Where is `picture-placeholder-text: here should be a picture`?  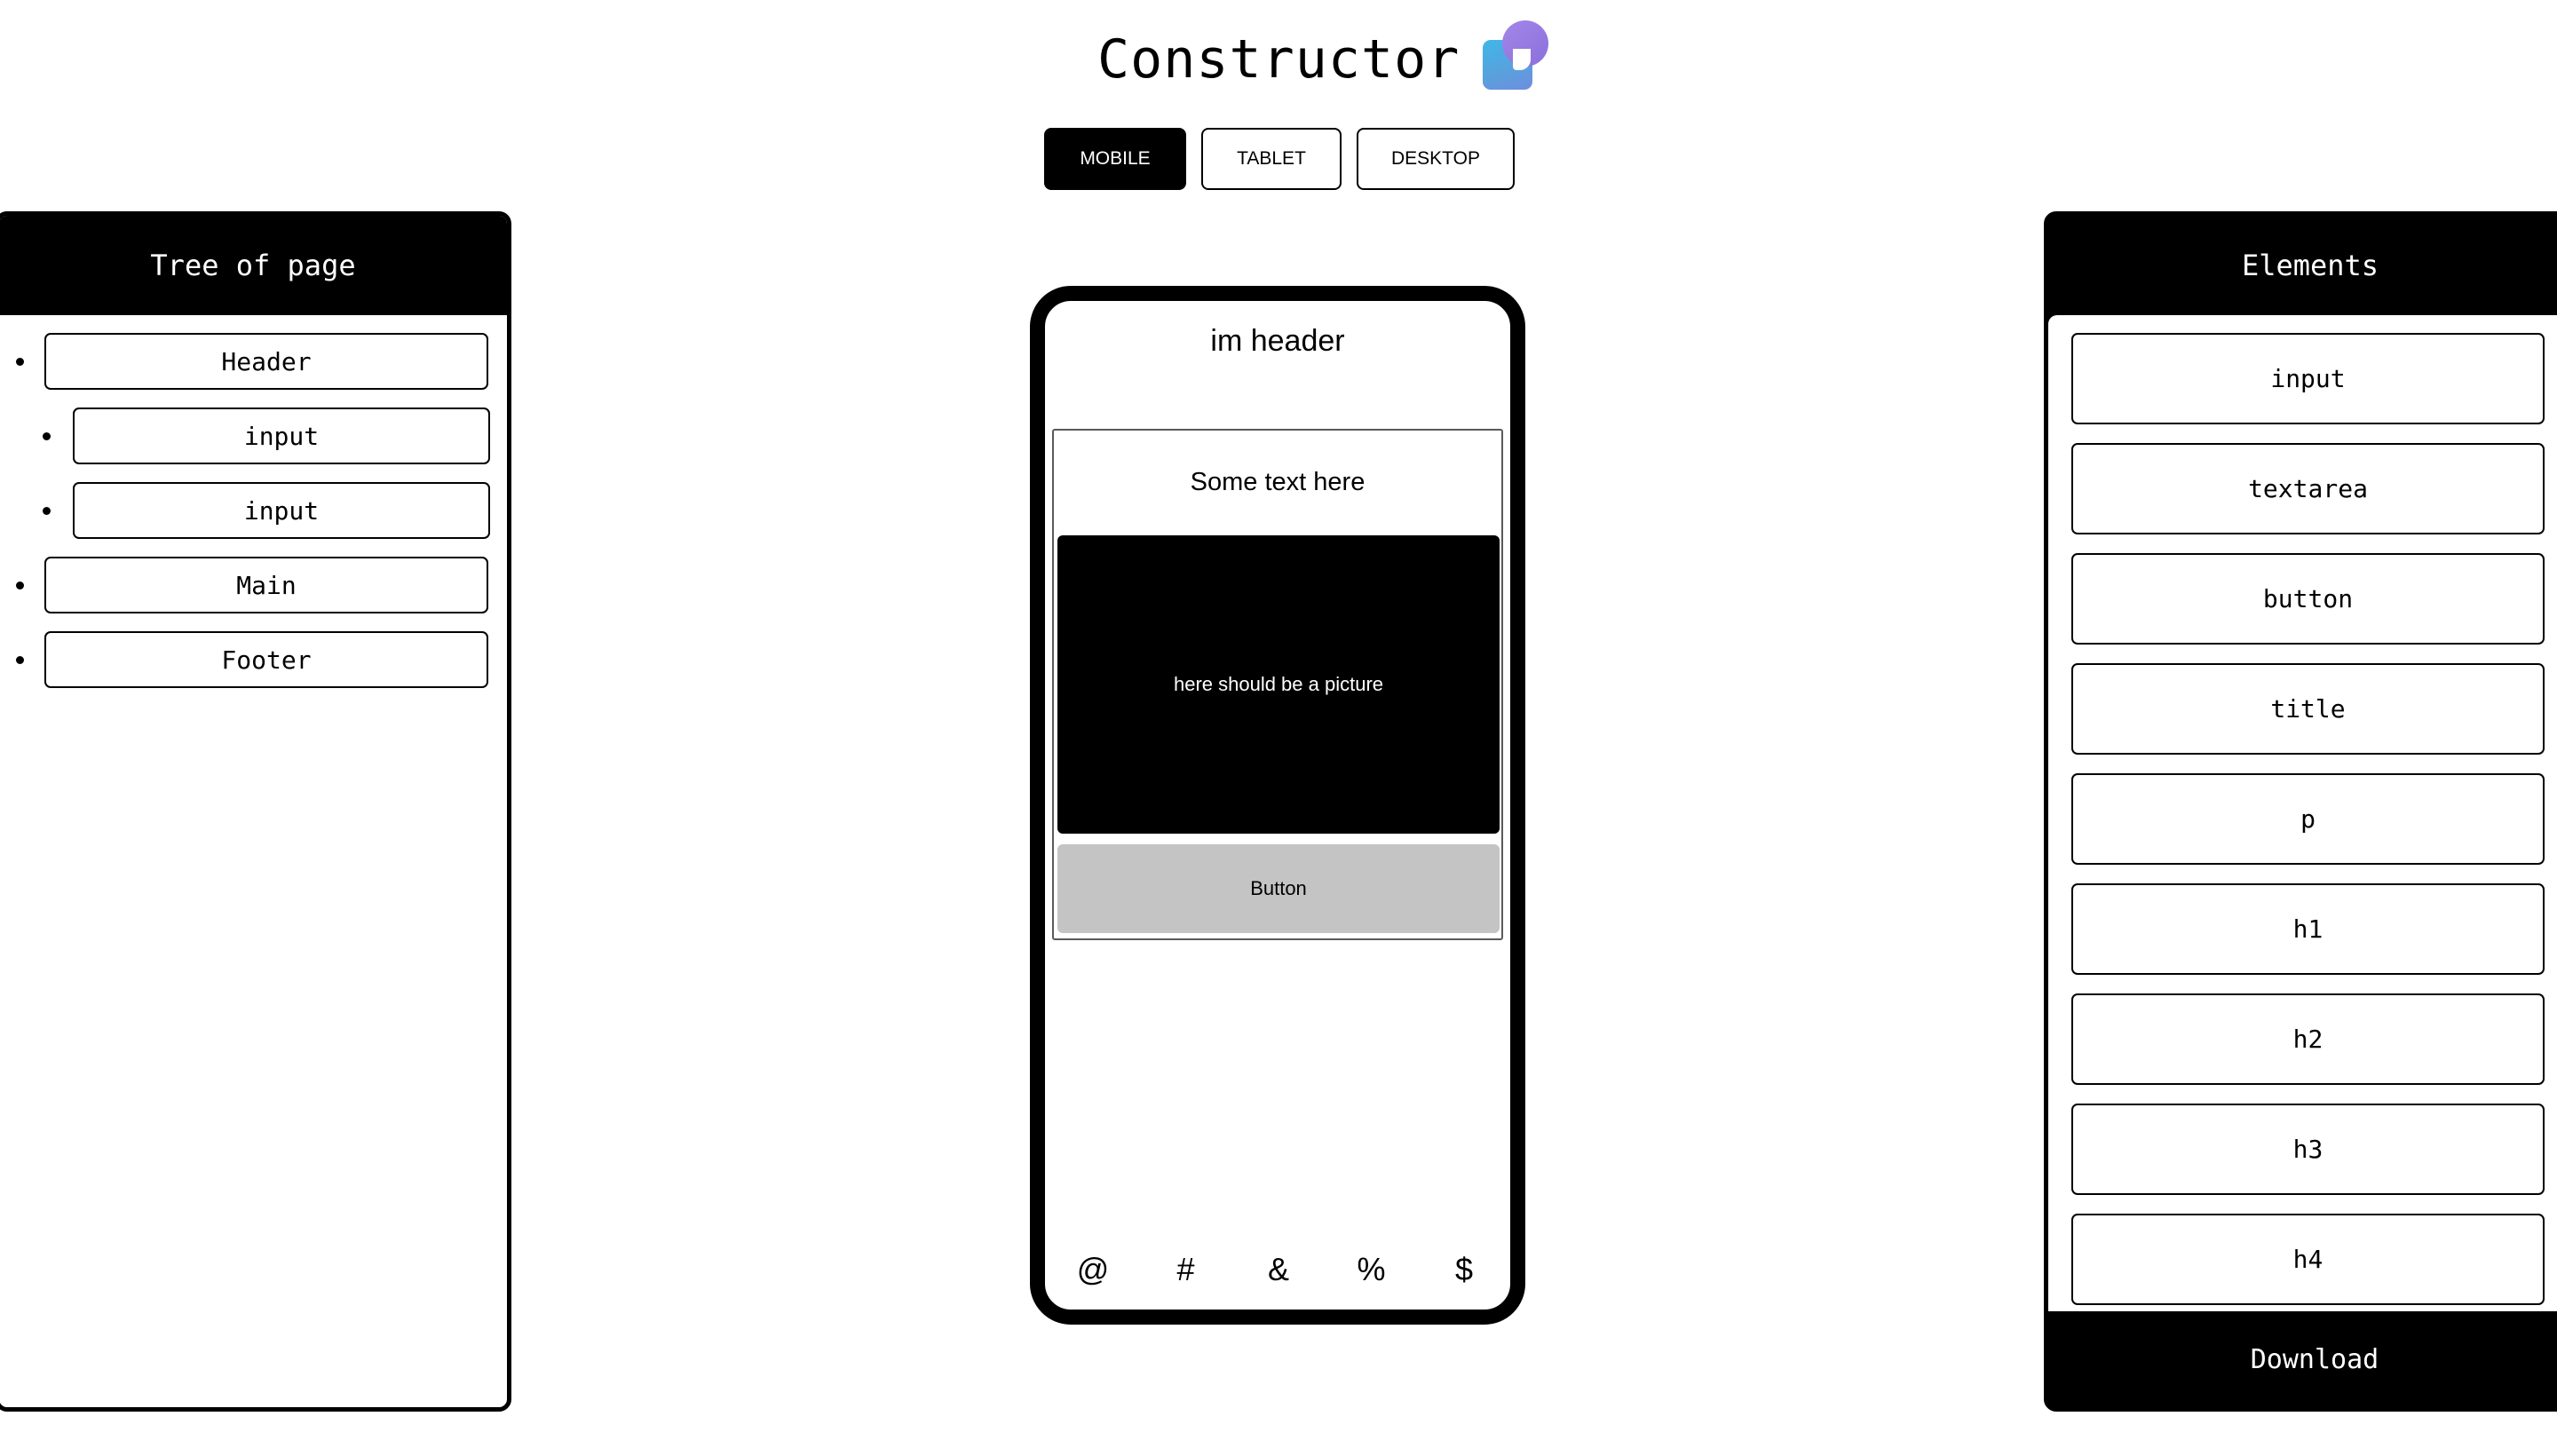 picture-placeholder-text: here should be a picture is located at coordinates (1278, 684).